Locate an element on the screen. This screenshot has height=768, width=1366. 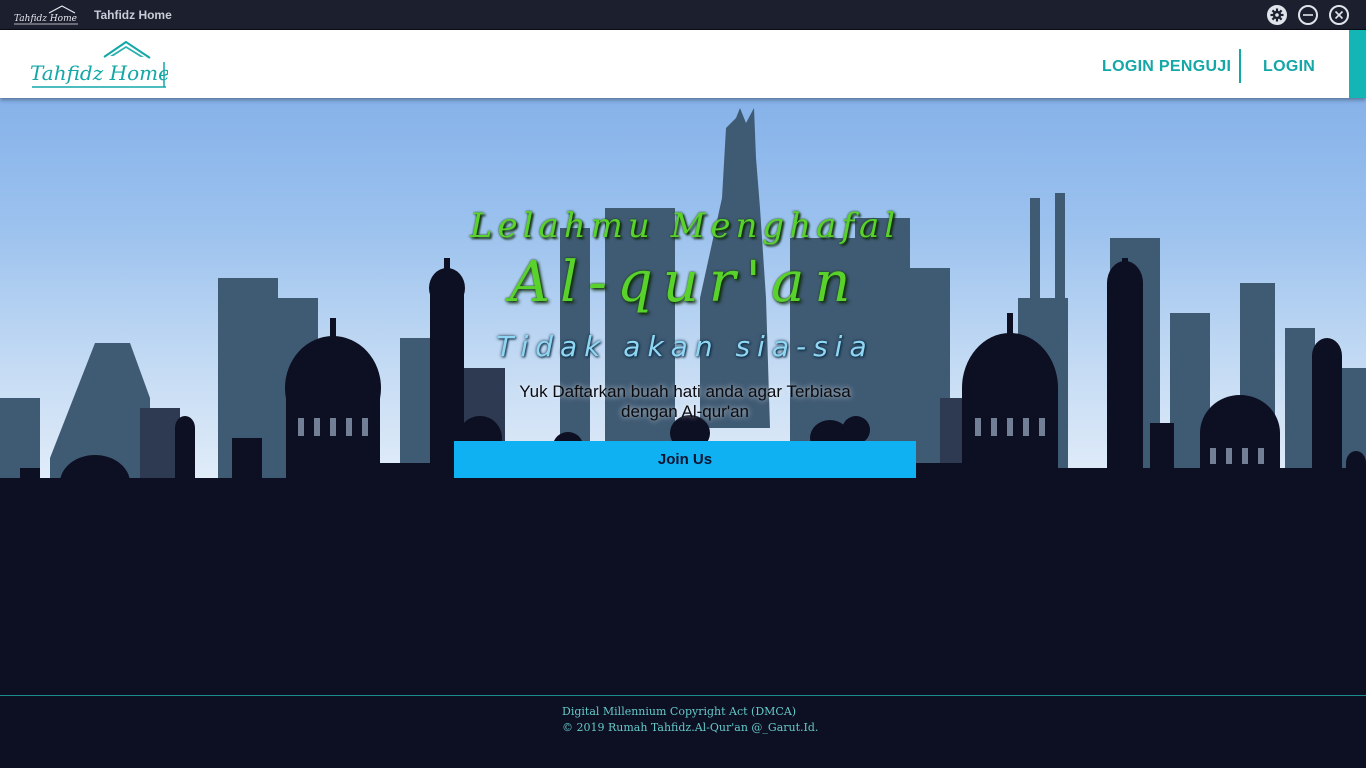
close-button is located at coordinates (1339, 15).